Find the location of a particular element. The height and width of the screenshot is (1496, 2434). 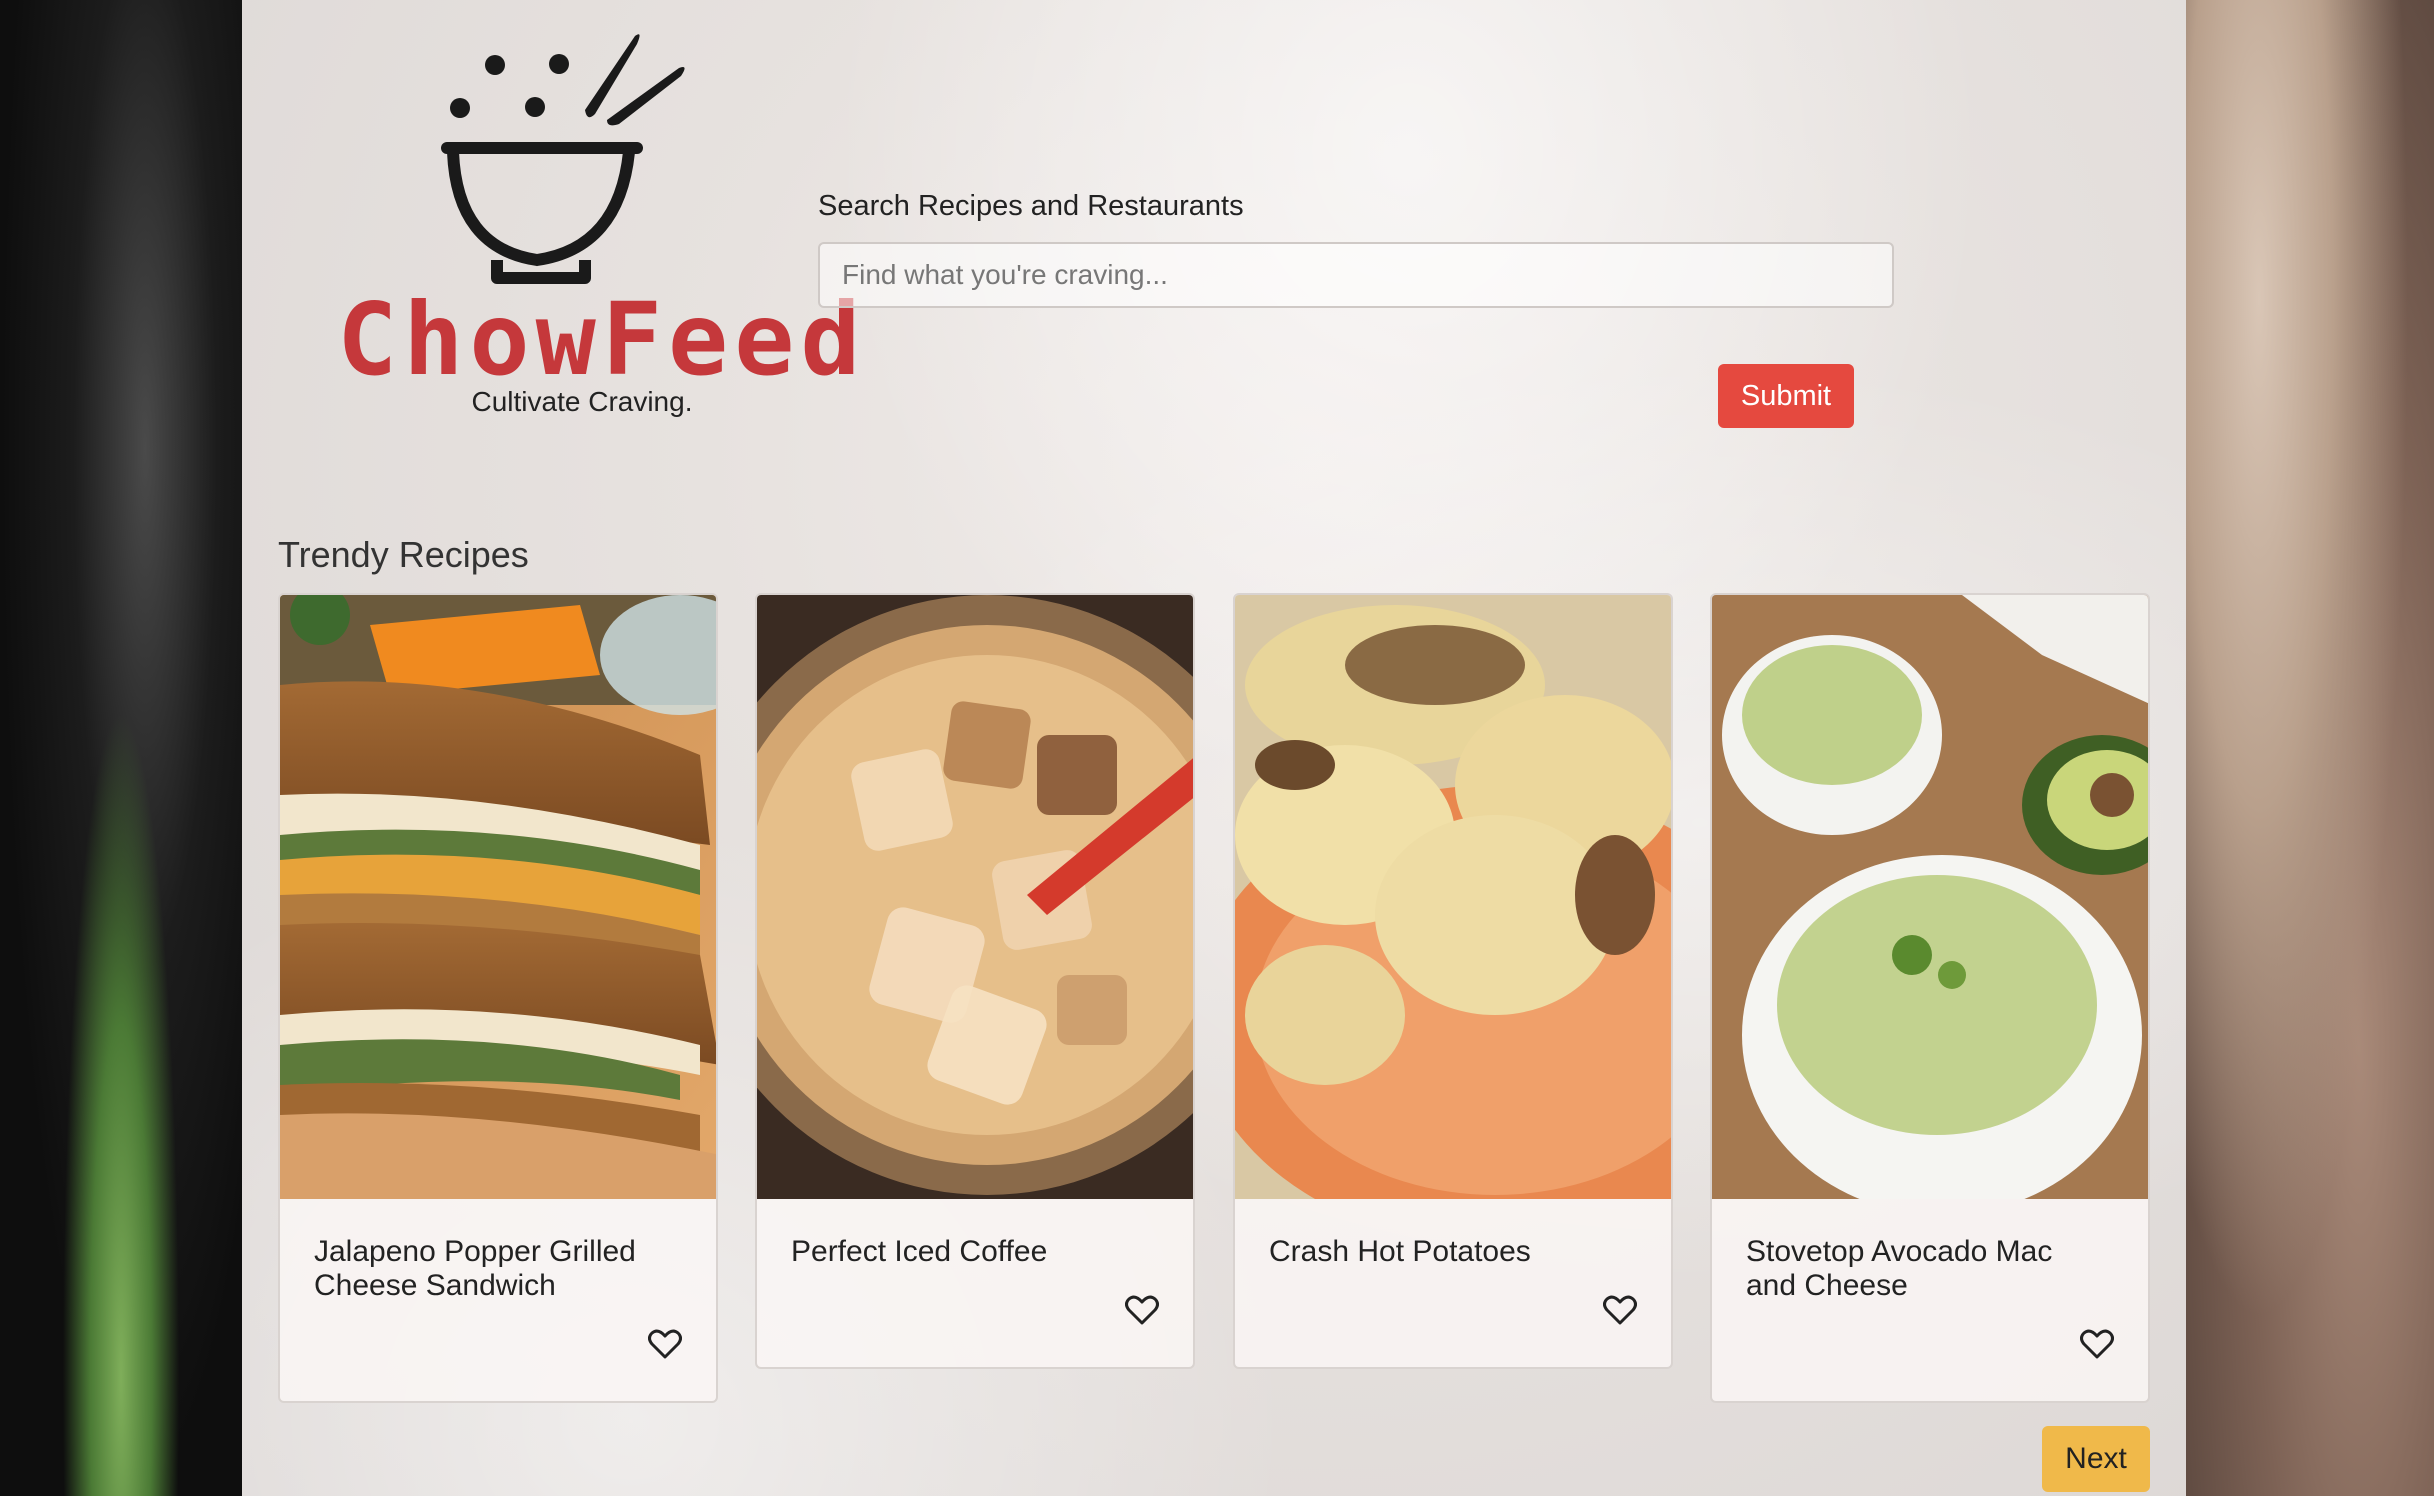

brand-name: ChowFeed is located at coordinates (602, 339).